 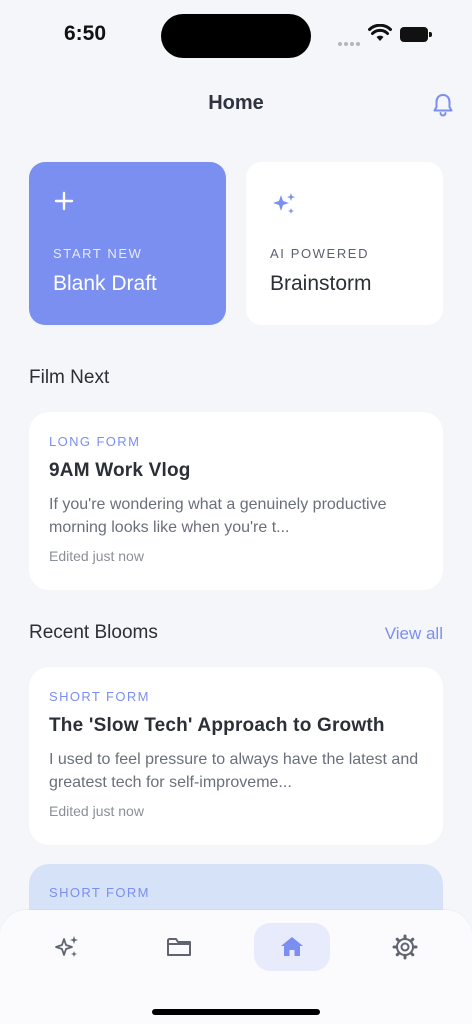 I want to click on home-indicator, so click(x=236, y=1012).